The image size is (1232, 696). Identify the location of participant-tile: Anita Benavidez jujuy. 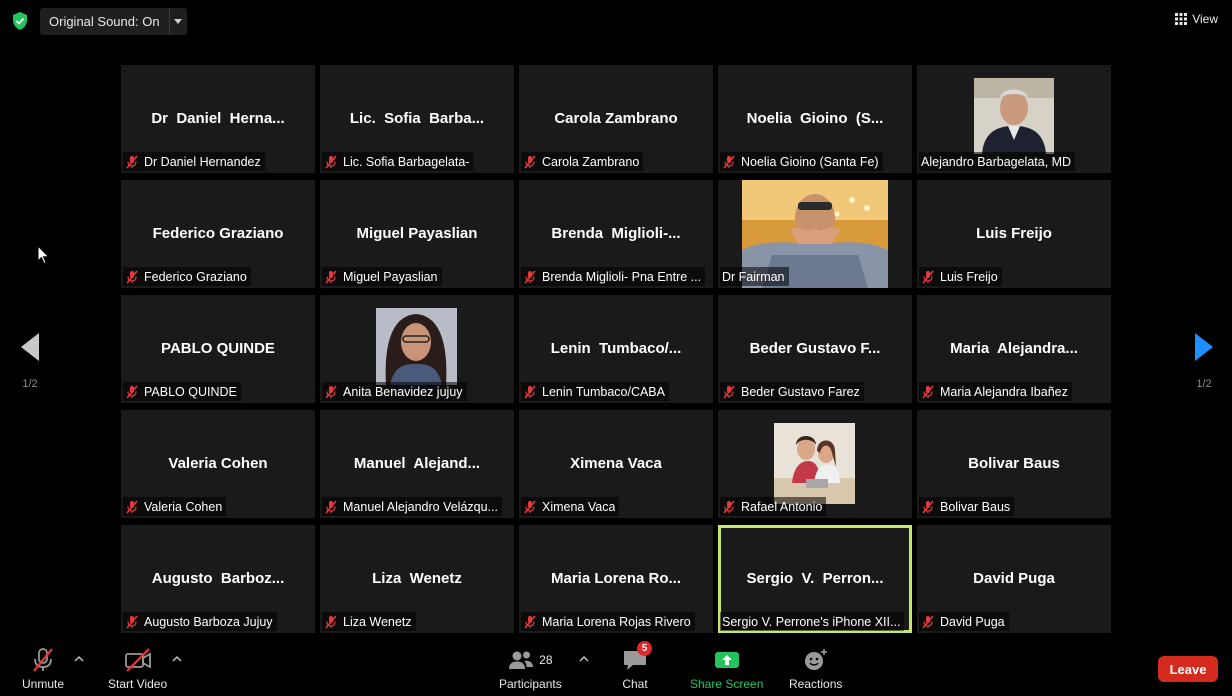
(417, 349).